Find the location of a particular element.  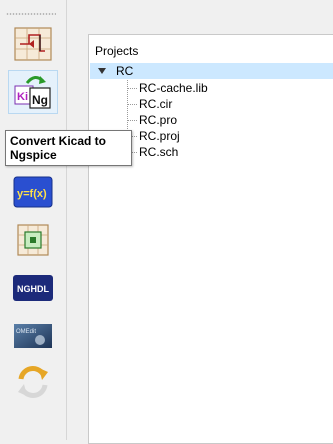

refresh-icon is located at coordinates (33, 382).